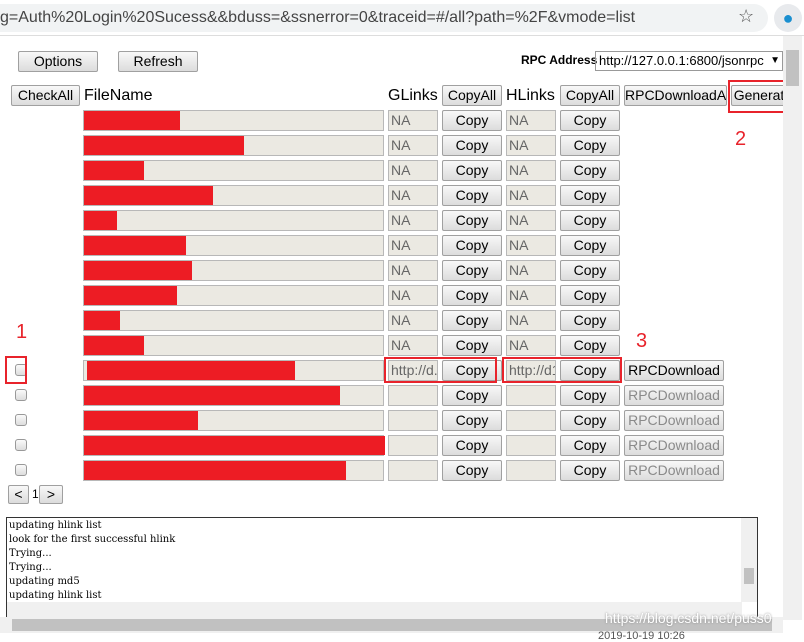  What do you see at coordinates (158, 61) in the screenshot?
I see `refresh-button: Refresh` at bounding box center [158, 61].